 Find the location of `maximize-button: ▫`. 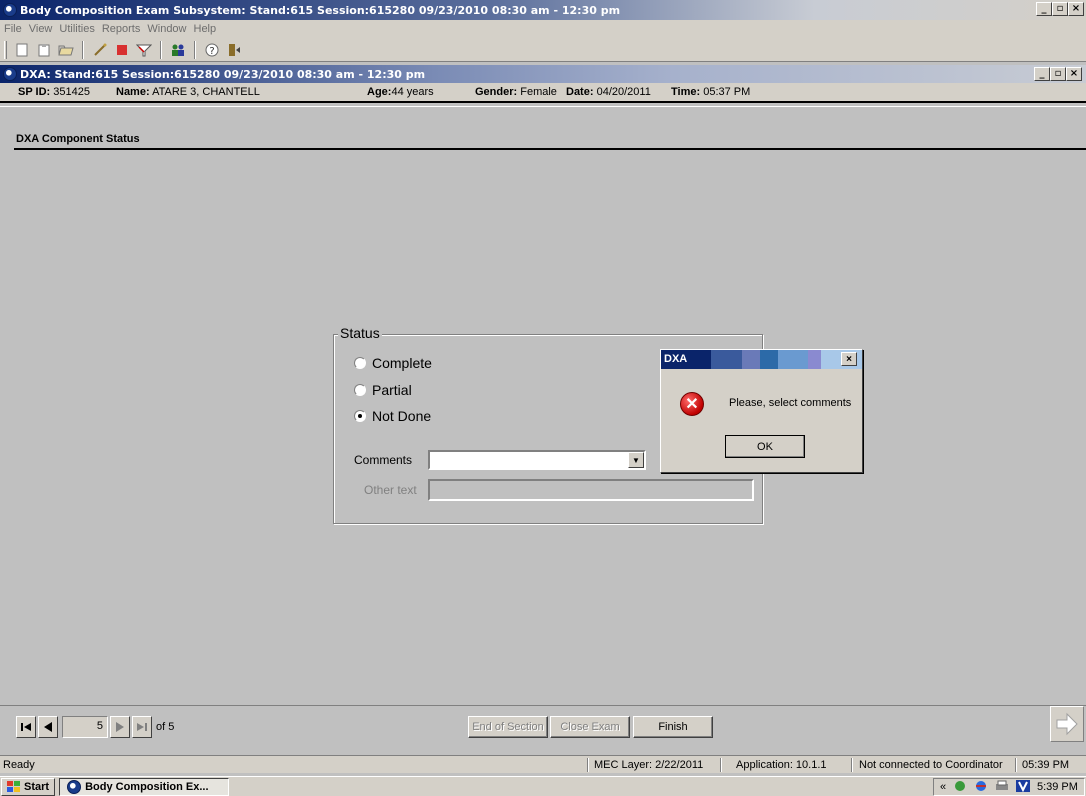

maximize-button: ▫ is located at coordinates (1060, 9).